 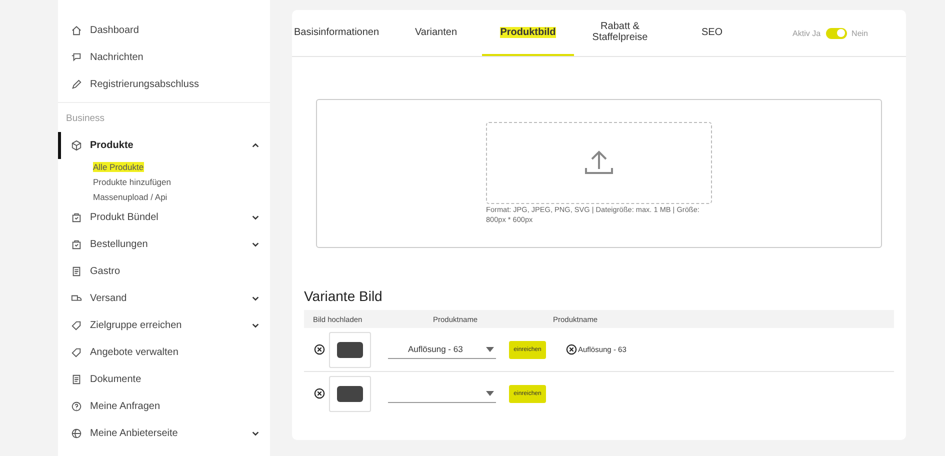 I want to click on sidebar-item: Nachrichten, so click(x=164, y=57).